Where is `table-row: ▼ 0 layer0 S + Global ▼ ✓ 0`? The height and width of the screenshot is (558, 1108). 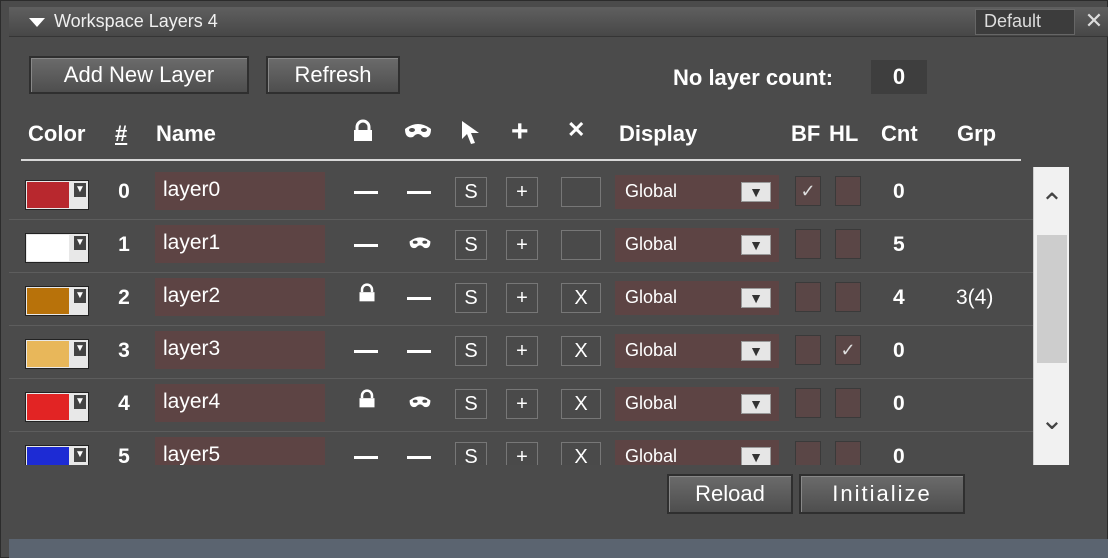 table-row: ▼ 0 layer0 S + Global ▼ ✓ 0 is located at coordinates (522, 193).